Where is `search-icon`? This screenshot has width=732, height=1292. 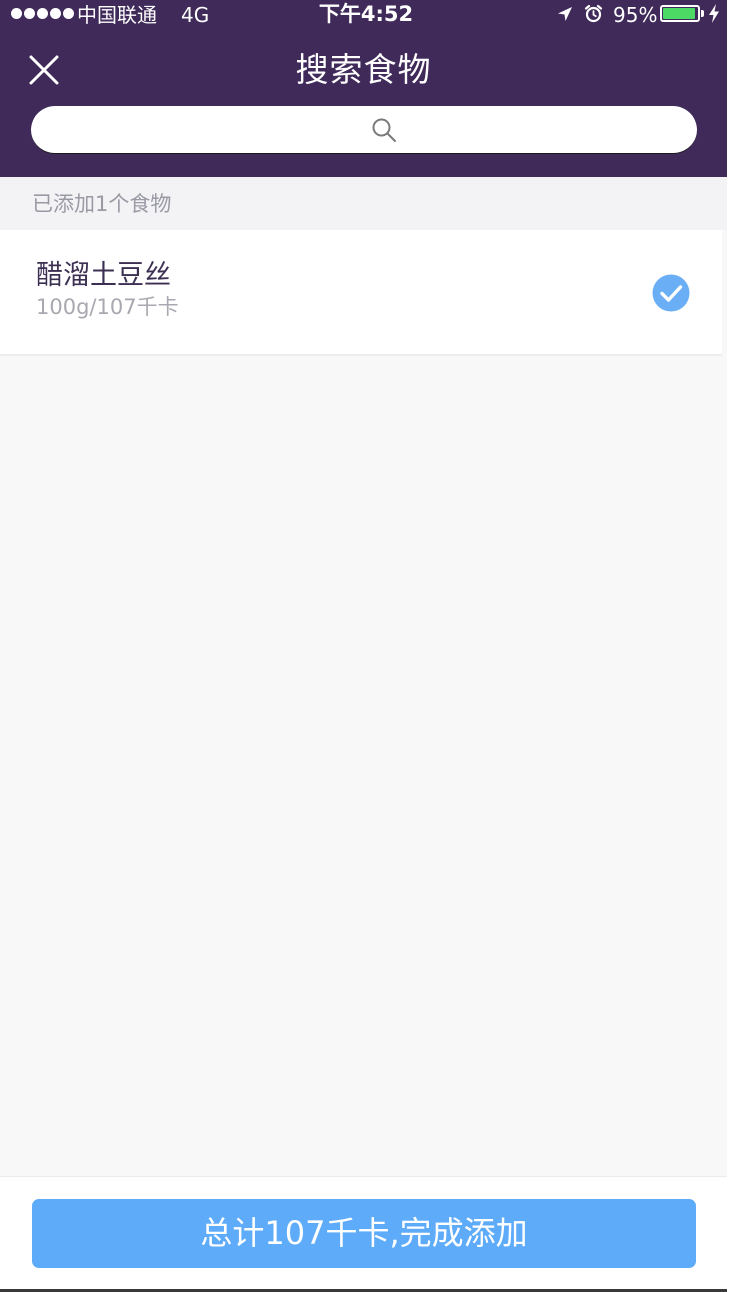
search-icon is located at coordinates (384, 130).